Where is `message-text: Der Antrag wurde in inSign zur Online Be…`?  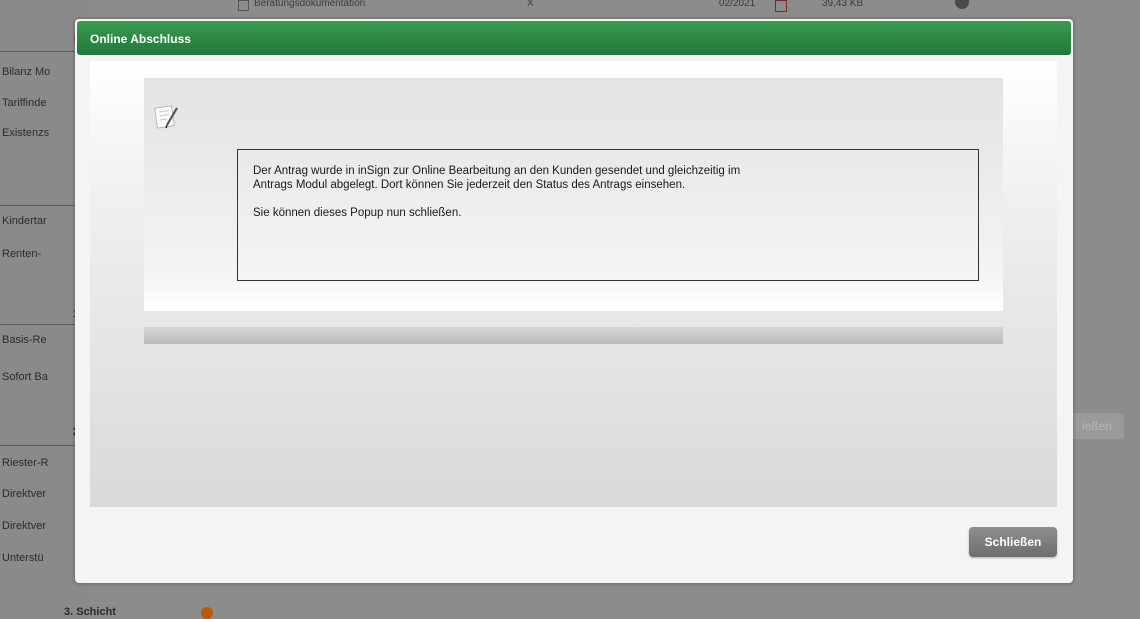
message-text: Der Antrag wurde in inSign zur Online Be… is located at coordinates (497, 178).